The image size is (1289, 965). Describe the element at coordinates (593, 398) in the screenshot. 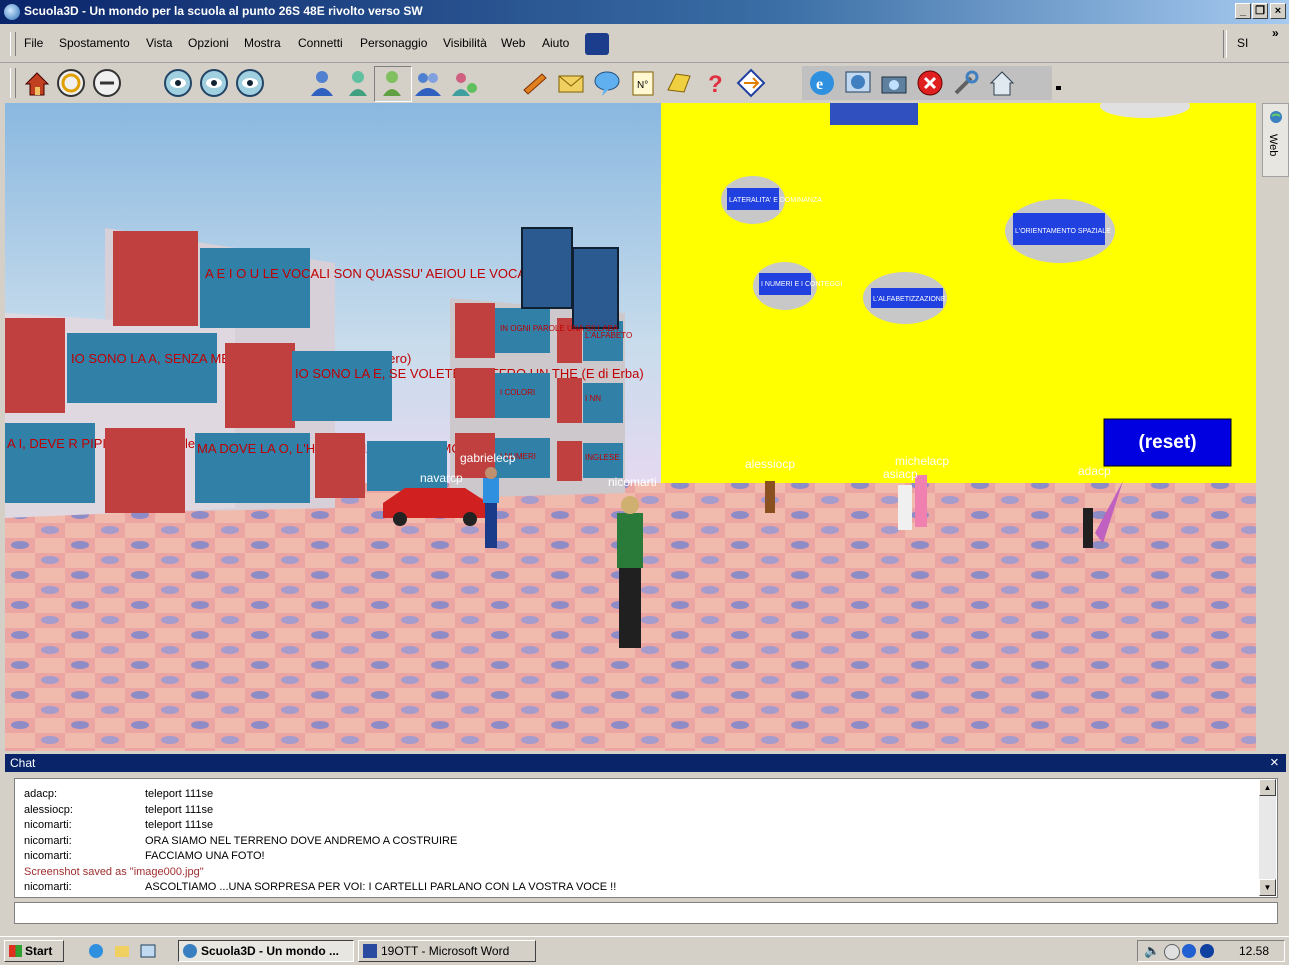

I see `board-right-wall: I NN` at that location.